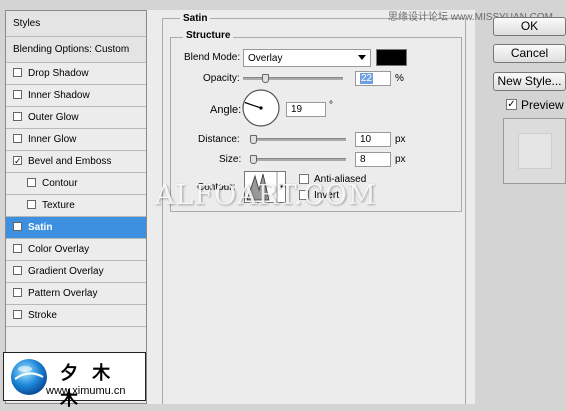 The height and width of the screenshot is (411, 566). Describe the element at coordinates (327, 195) in the screenshot. I see `invert-label: Invert` at that location.